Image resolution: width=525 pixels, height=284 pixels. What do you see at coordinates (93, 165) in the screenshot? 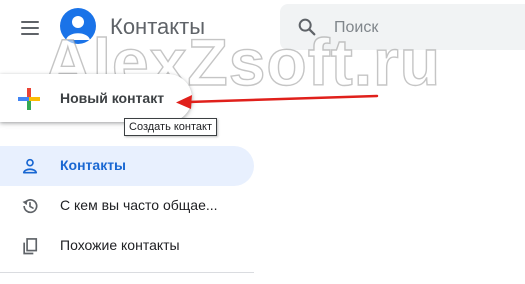
I see `sidebar-item-label: Контакты` at bounding box center [93, 165].